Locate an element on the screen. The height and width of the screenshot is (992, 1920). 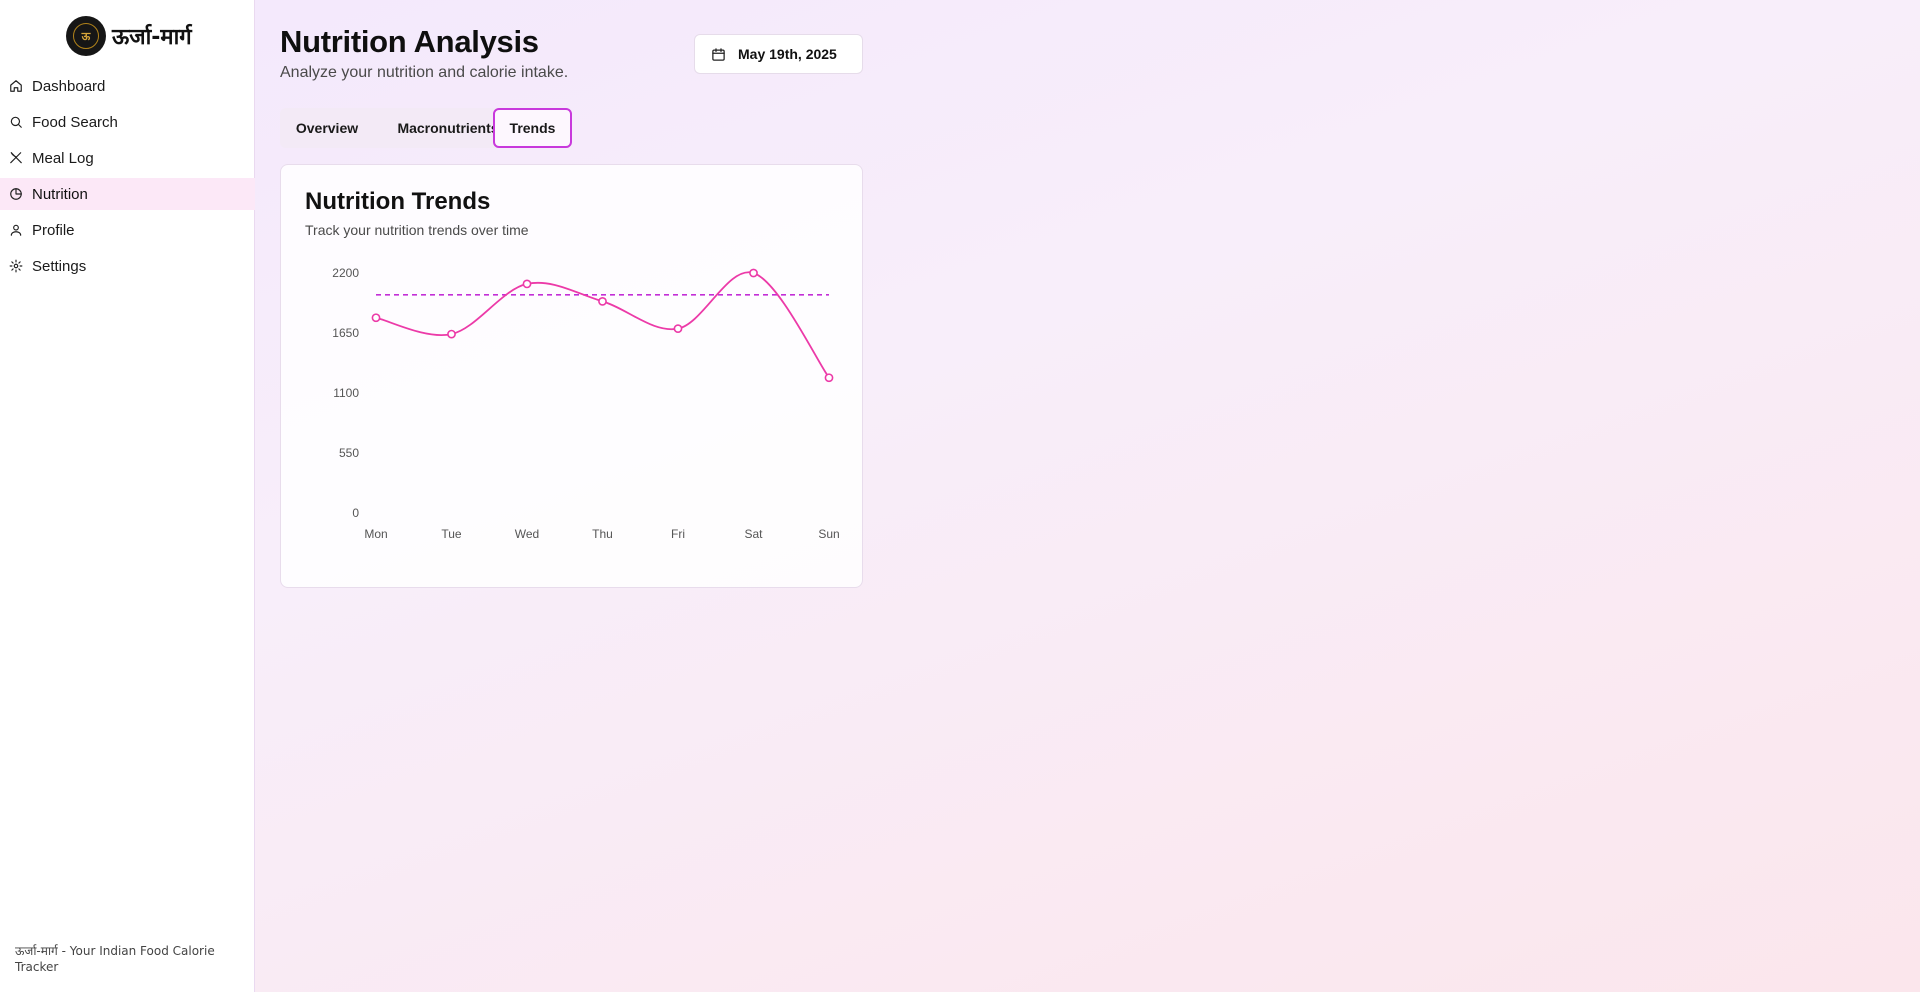
x-tick-label: Thu is located at coordinates (602, 534).